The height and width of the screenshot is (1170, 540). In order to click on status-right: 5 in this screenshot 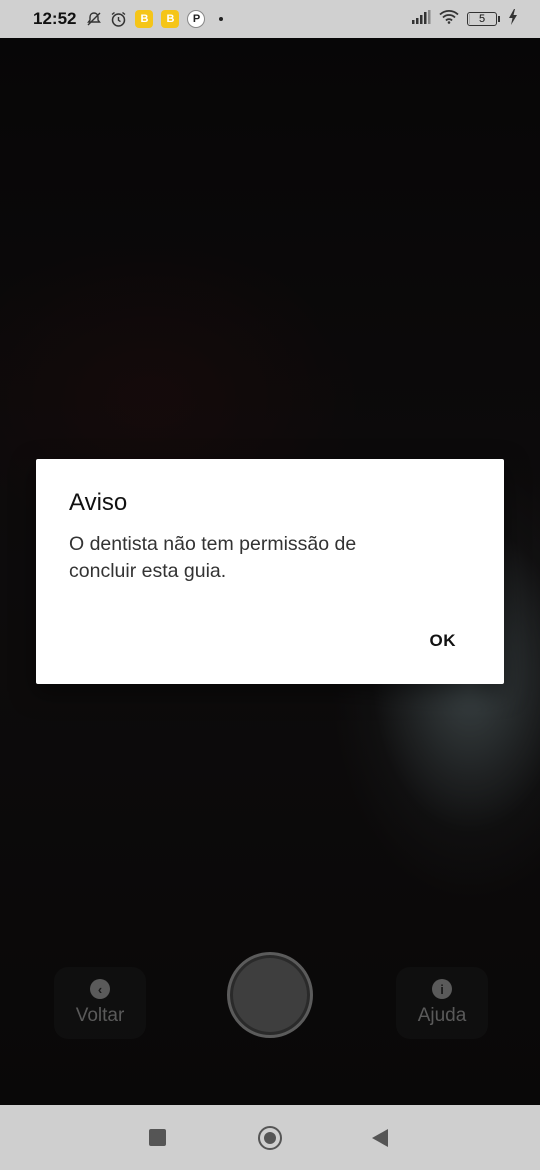, I will do `click(464, 19)`.